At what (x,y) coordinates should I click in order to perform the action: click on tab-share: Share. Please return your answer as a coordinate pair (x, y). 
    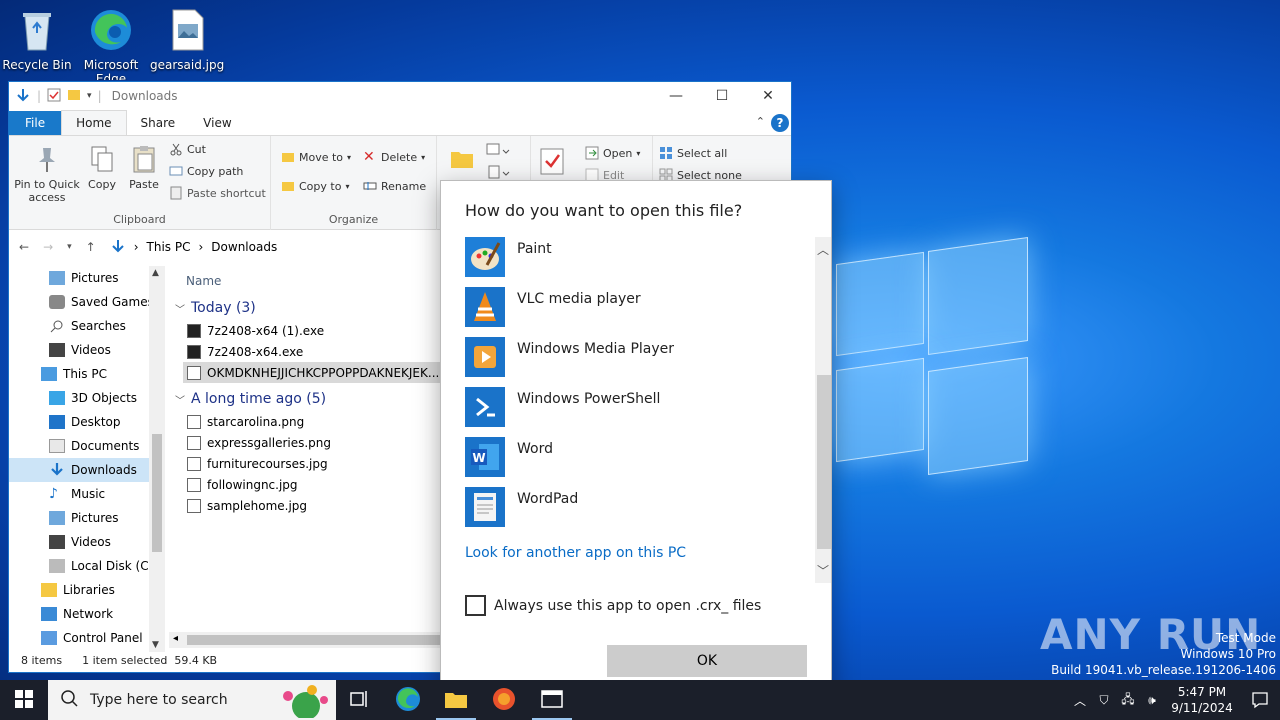
    Looking at the image, I should click on (158, 123).